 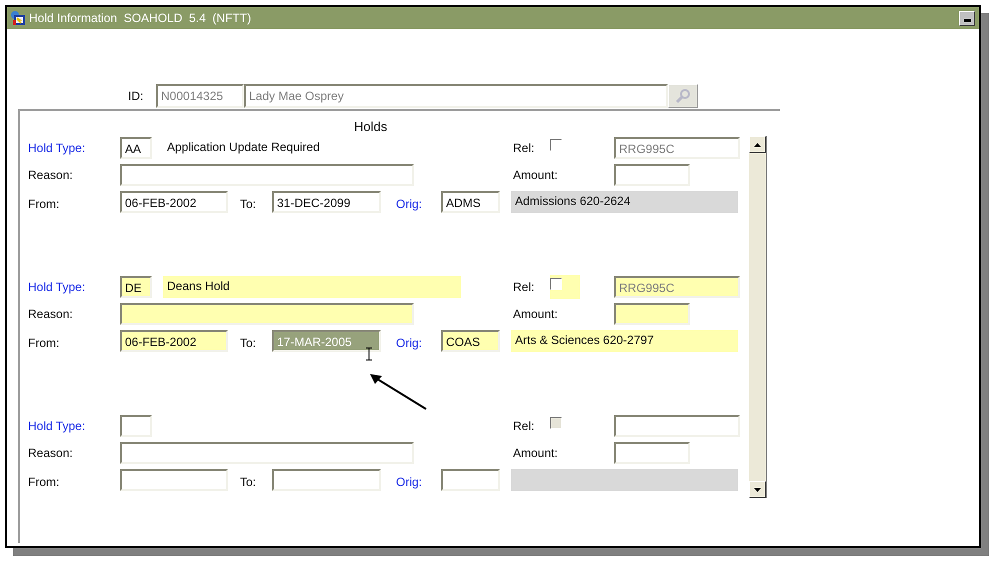 I want to click on hold-type-code-field: DE, so click(x=136, y=287).